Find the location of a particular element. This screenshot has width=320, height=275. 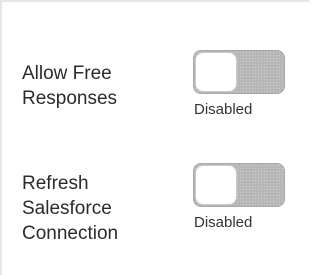

refresh-salesforce-connection-status: Disabled is located at coordinates (223, 222).